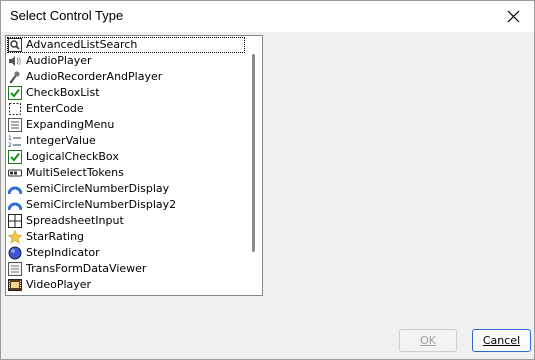  I want to click on list-item: VideoPlayer, so click(126, 285).